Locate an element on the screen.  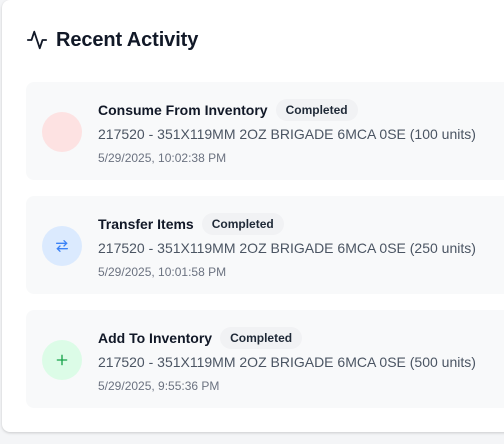
panel-title: Recent Activity is located at coordinates (127, 39).